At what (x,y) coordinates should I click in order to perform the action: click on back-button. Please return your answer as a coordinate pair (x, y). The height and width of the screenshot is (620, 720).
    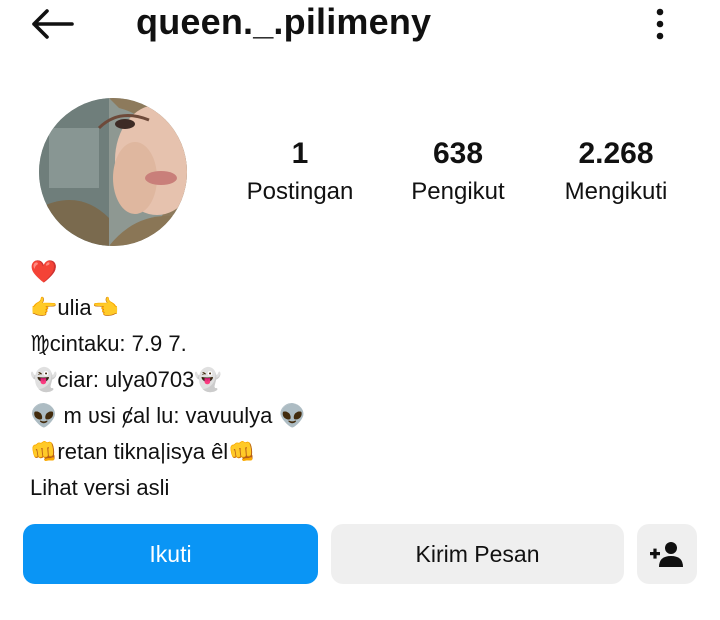
    Looking at the image, I should click on (52, 24).